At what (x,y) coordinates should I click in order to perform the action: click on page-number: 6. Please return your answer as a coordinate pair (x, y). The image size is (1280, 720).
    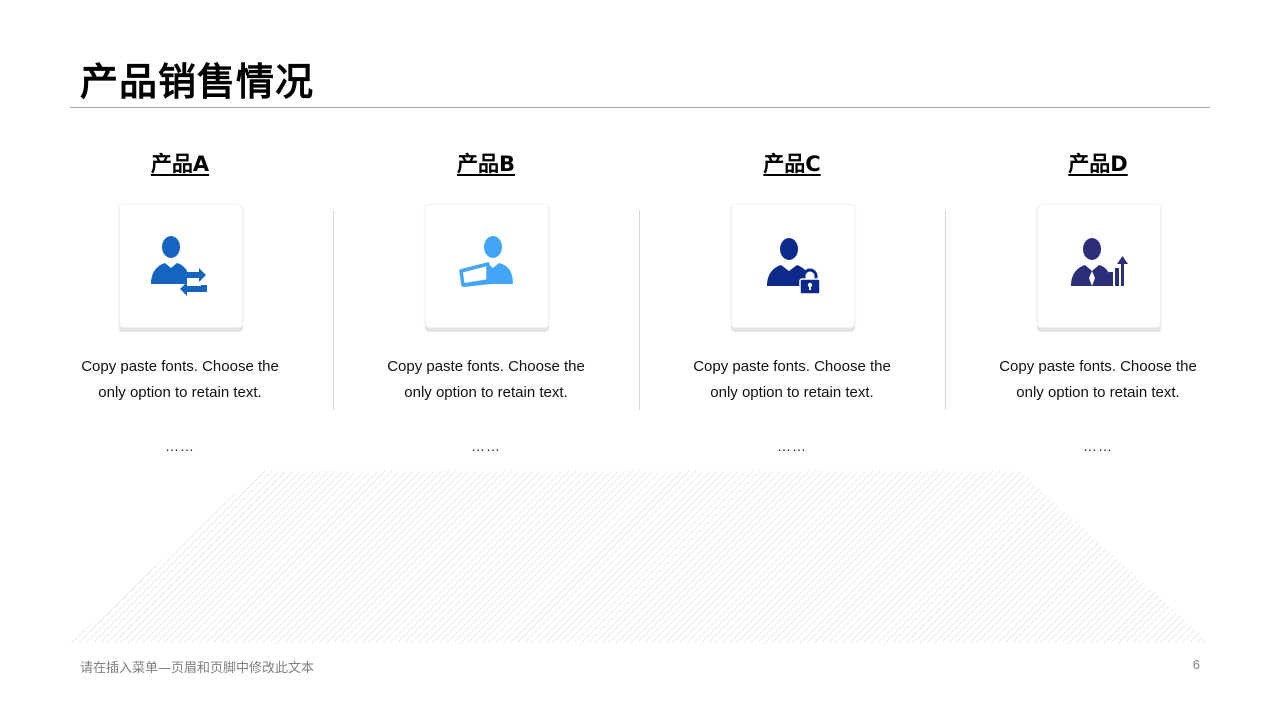
    Looking at the image, I should click on (1196, 664).